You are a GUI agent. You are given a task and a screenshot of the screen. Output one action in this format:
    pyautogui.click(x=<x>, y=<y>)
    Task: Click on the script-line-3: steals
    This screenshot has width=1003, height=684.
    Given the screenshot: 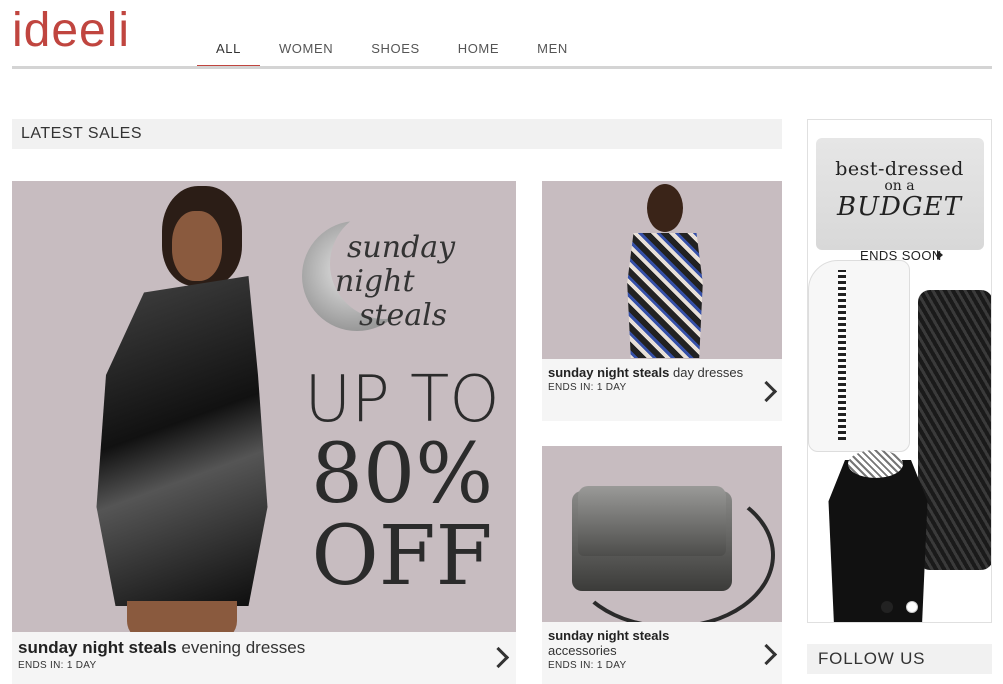 What is the action you would take?
    pyautogui.click(x=403, y=315)
    